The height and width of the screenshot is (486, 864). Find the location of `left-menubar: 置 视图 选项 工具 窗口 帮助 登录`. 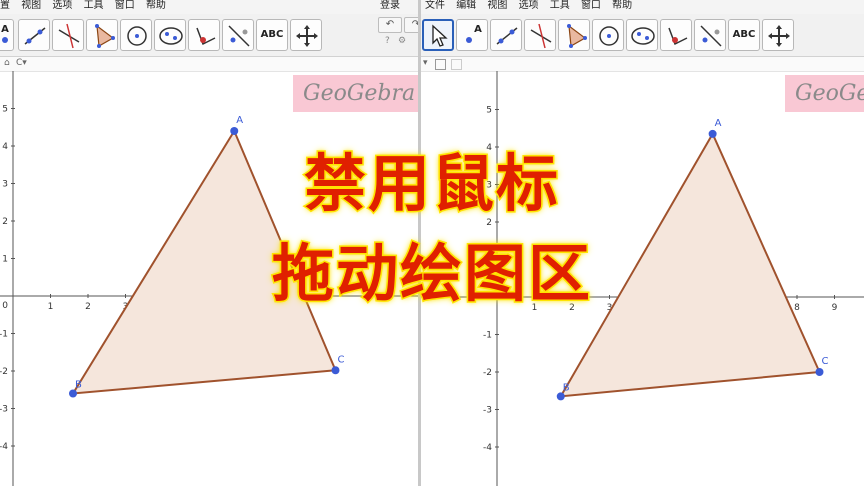

left-menubar: 置 视图 选项 工具 窗口 帮助 登录 is located at coordinates (209, 7).